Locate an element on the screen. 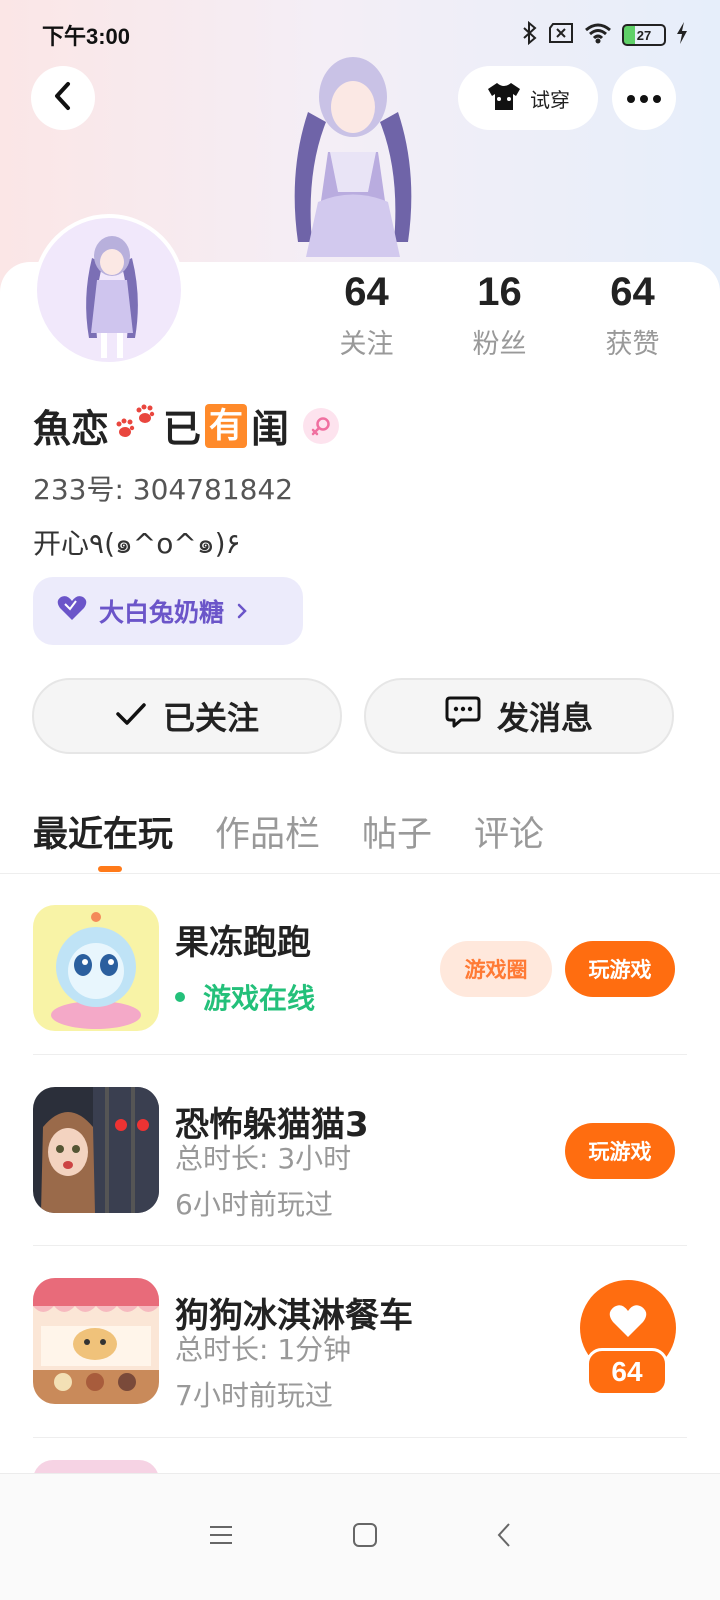  game-total-duration: 总时长: 1分钟 is located at coordinates (263, 1349).